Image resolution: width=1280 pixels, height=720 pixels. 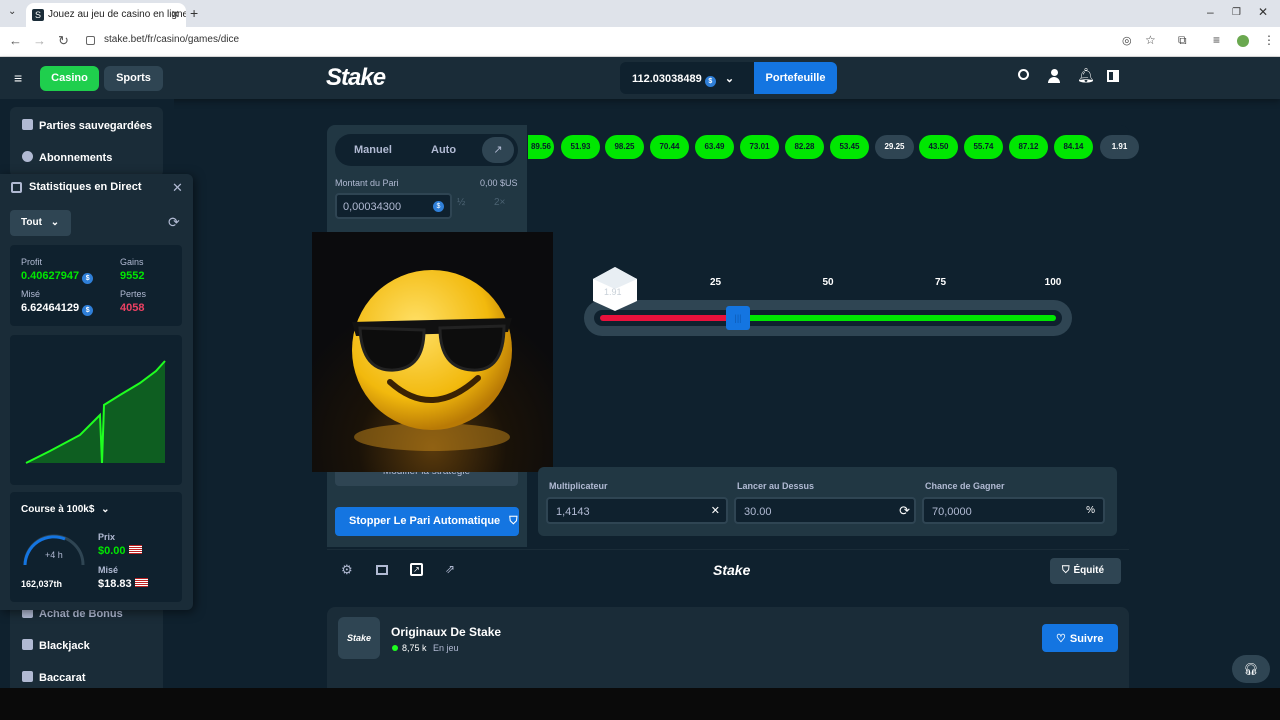 I want to click on stats-filter-dropdown: Tout ⌄, so click(x=40, y=223).